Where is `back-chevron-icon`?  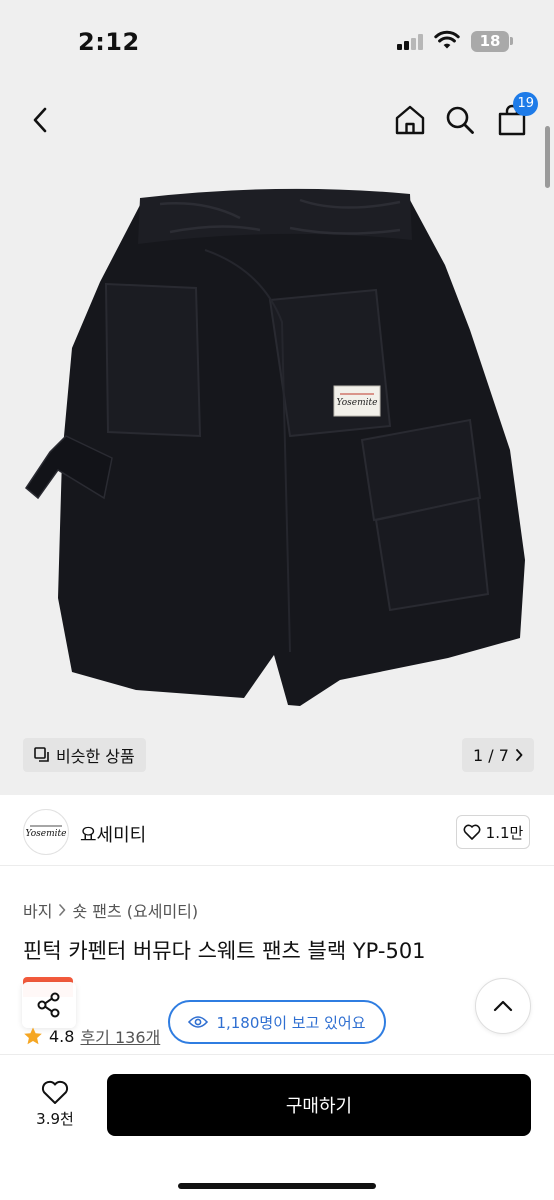 back-chevron-icon is located at coordinates (40, 120).